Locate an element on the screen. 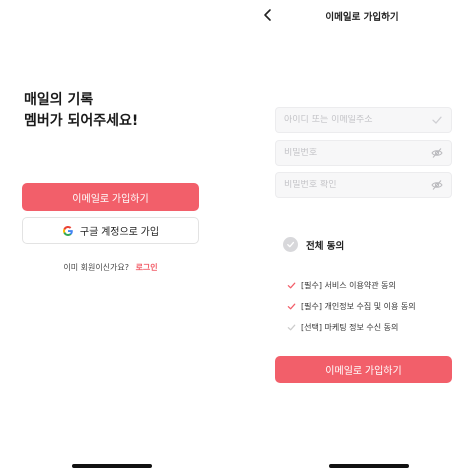 This screenshot has width=474, height=474. password-confirm-input is located at coordinates (357, 185).